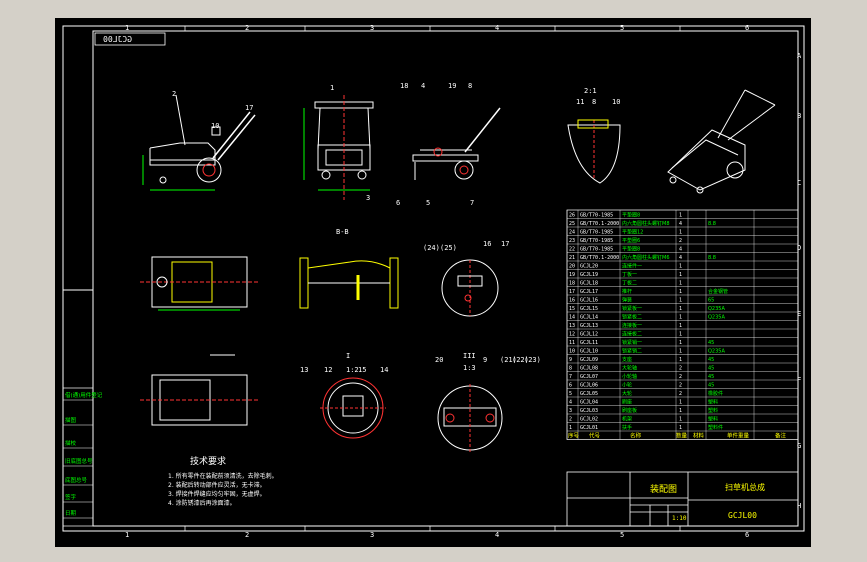 The width and height of the screenshot is (867, 562). What do you see at coordinates (589, 267) in the screenshot?
I see `bom-cell: GCJL20` at bounding box center [589, 267].